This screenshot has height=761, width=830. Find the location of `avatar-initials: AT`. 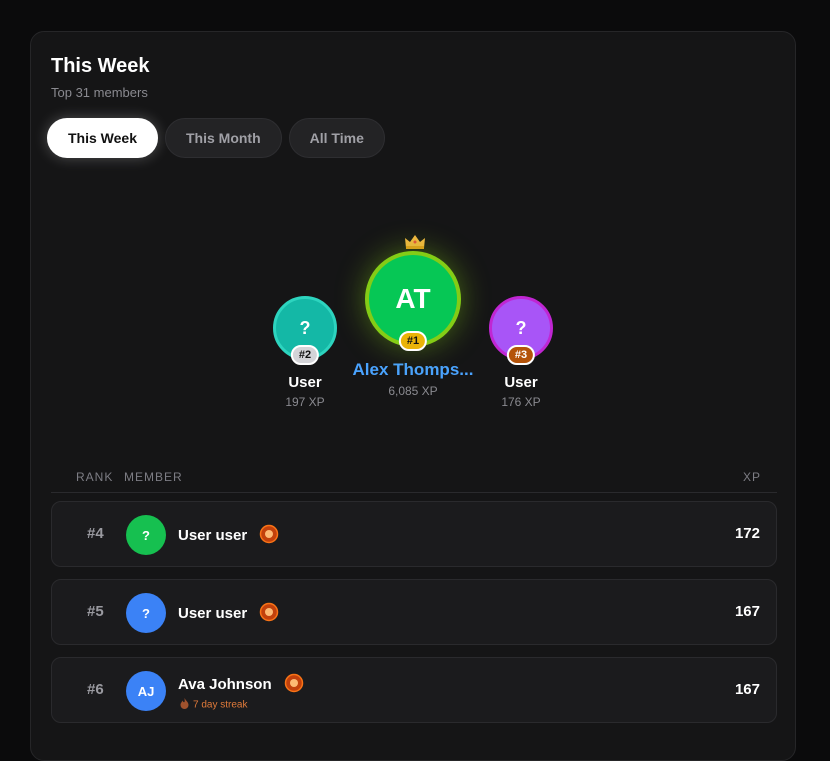

avatar-initials: AT is located at coordinates (413, 298).